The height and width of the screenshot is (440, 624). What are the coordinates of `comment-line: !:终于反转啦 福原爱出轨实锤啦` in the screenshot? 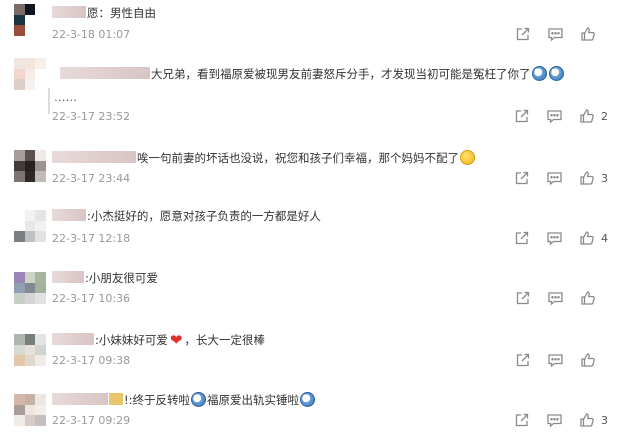 It's located at (184, 400).